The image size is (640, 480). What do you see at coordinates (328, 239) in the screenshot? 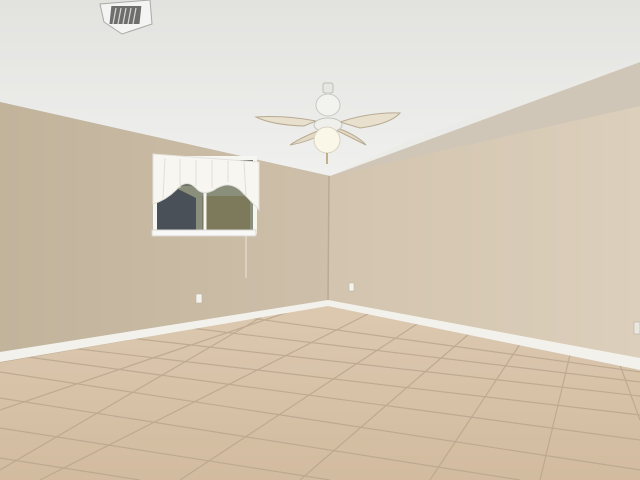
I see `wall-corner` at bounding box center [328, 239].